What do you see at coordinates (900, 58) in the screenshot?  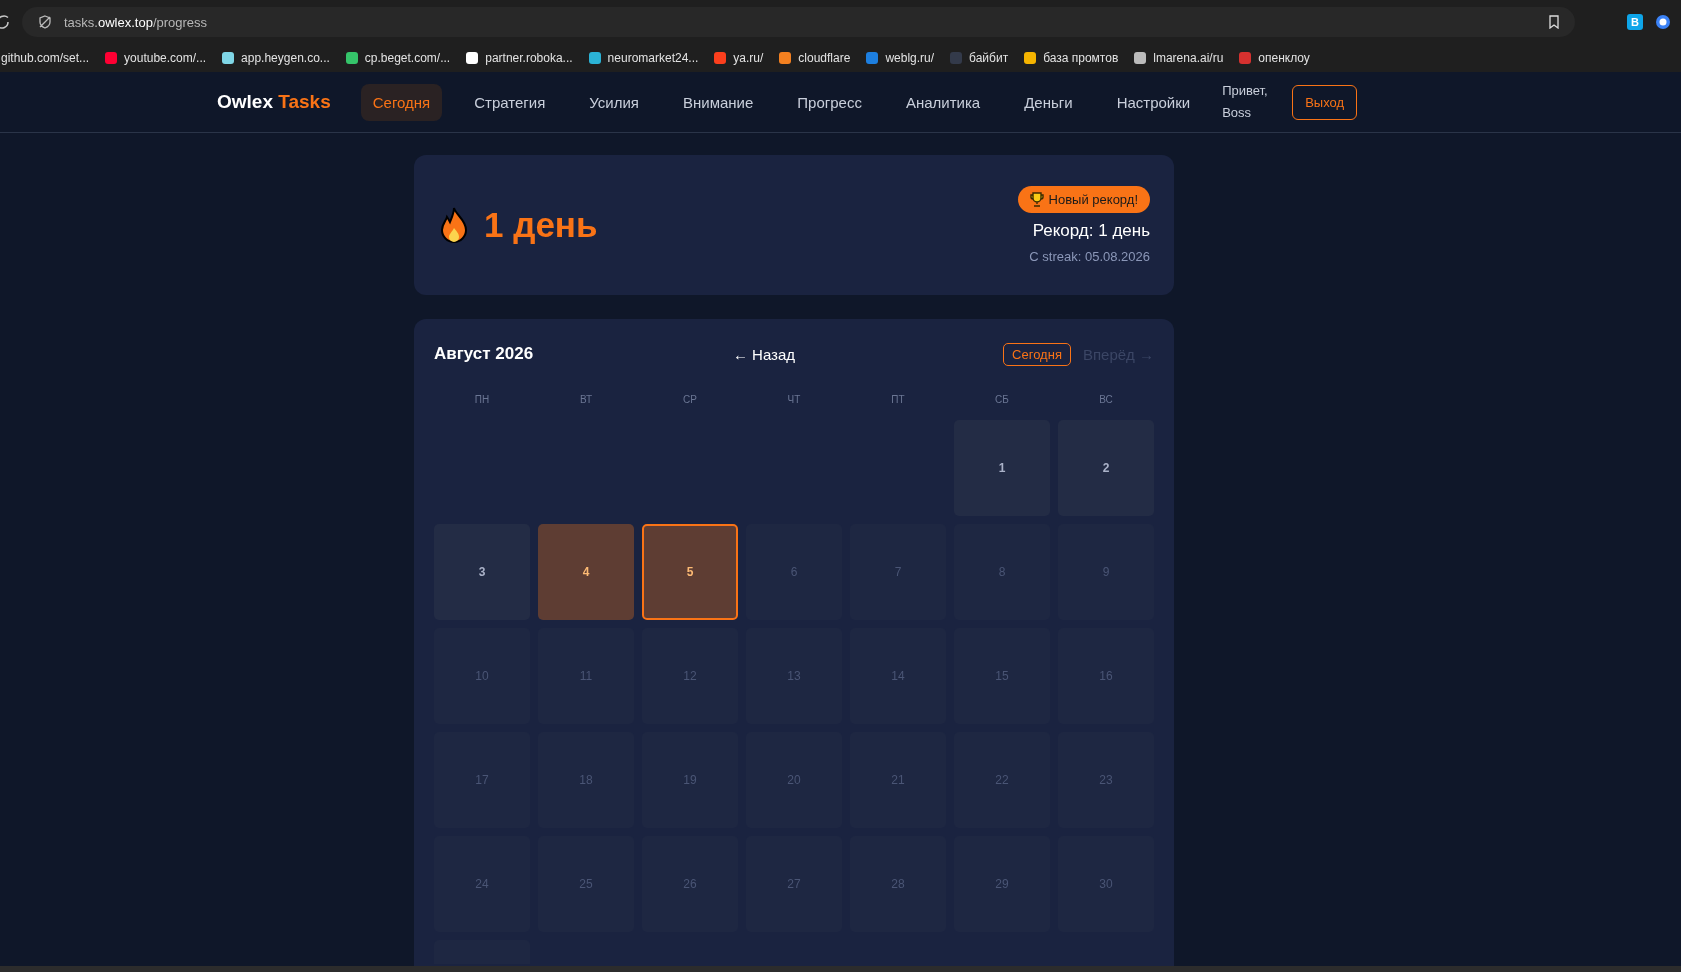 I see `bookmark-item: weblg.ru/` at bounding box center [900, 58].